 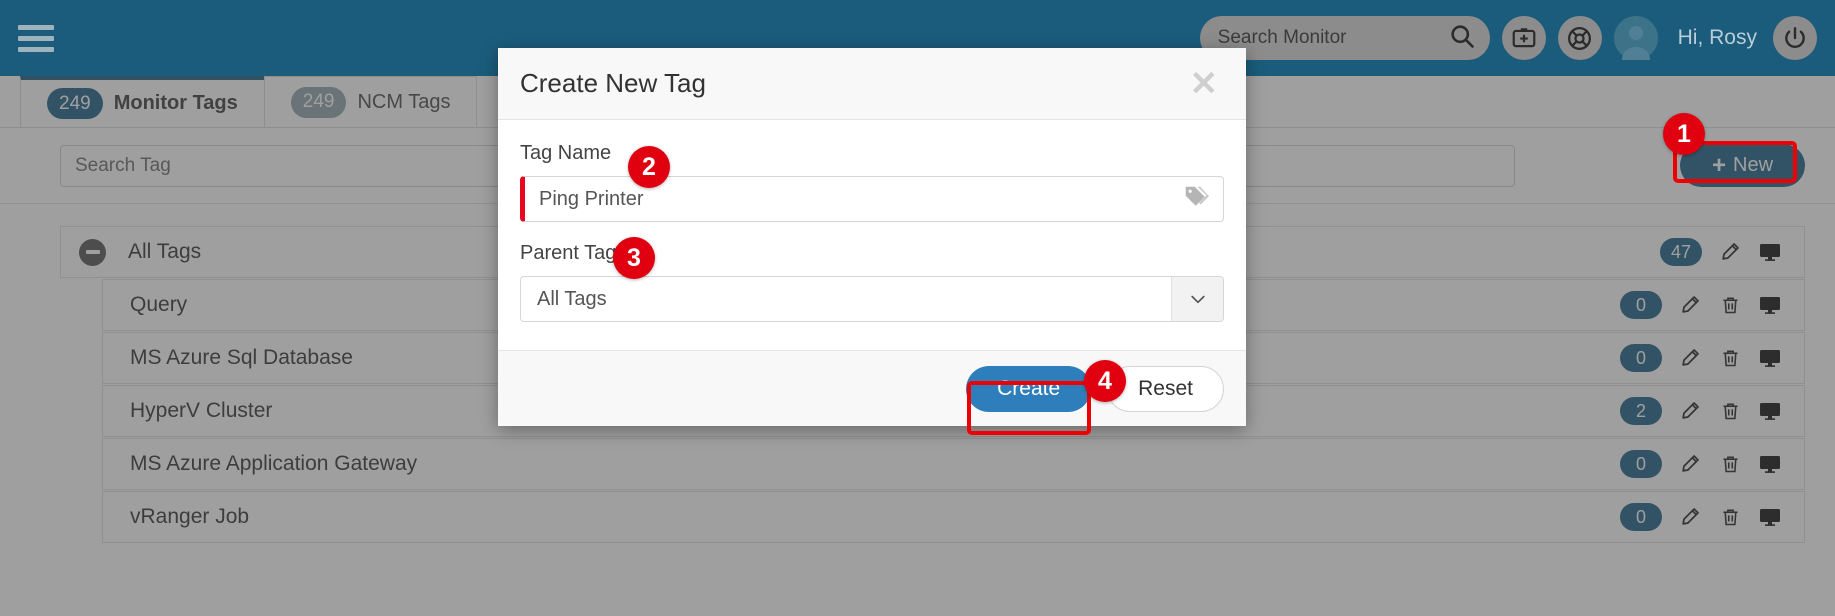 I want to click on close-icon: ✕, so click(x=1204, y=84).